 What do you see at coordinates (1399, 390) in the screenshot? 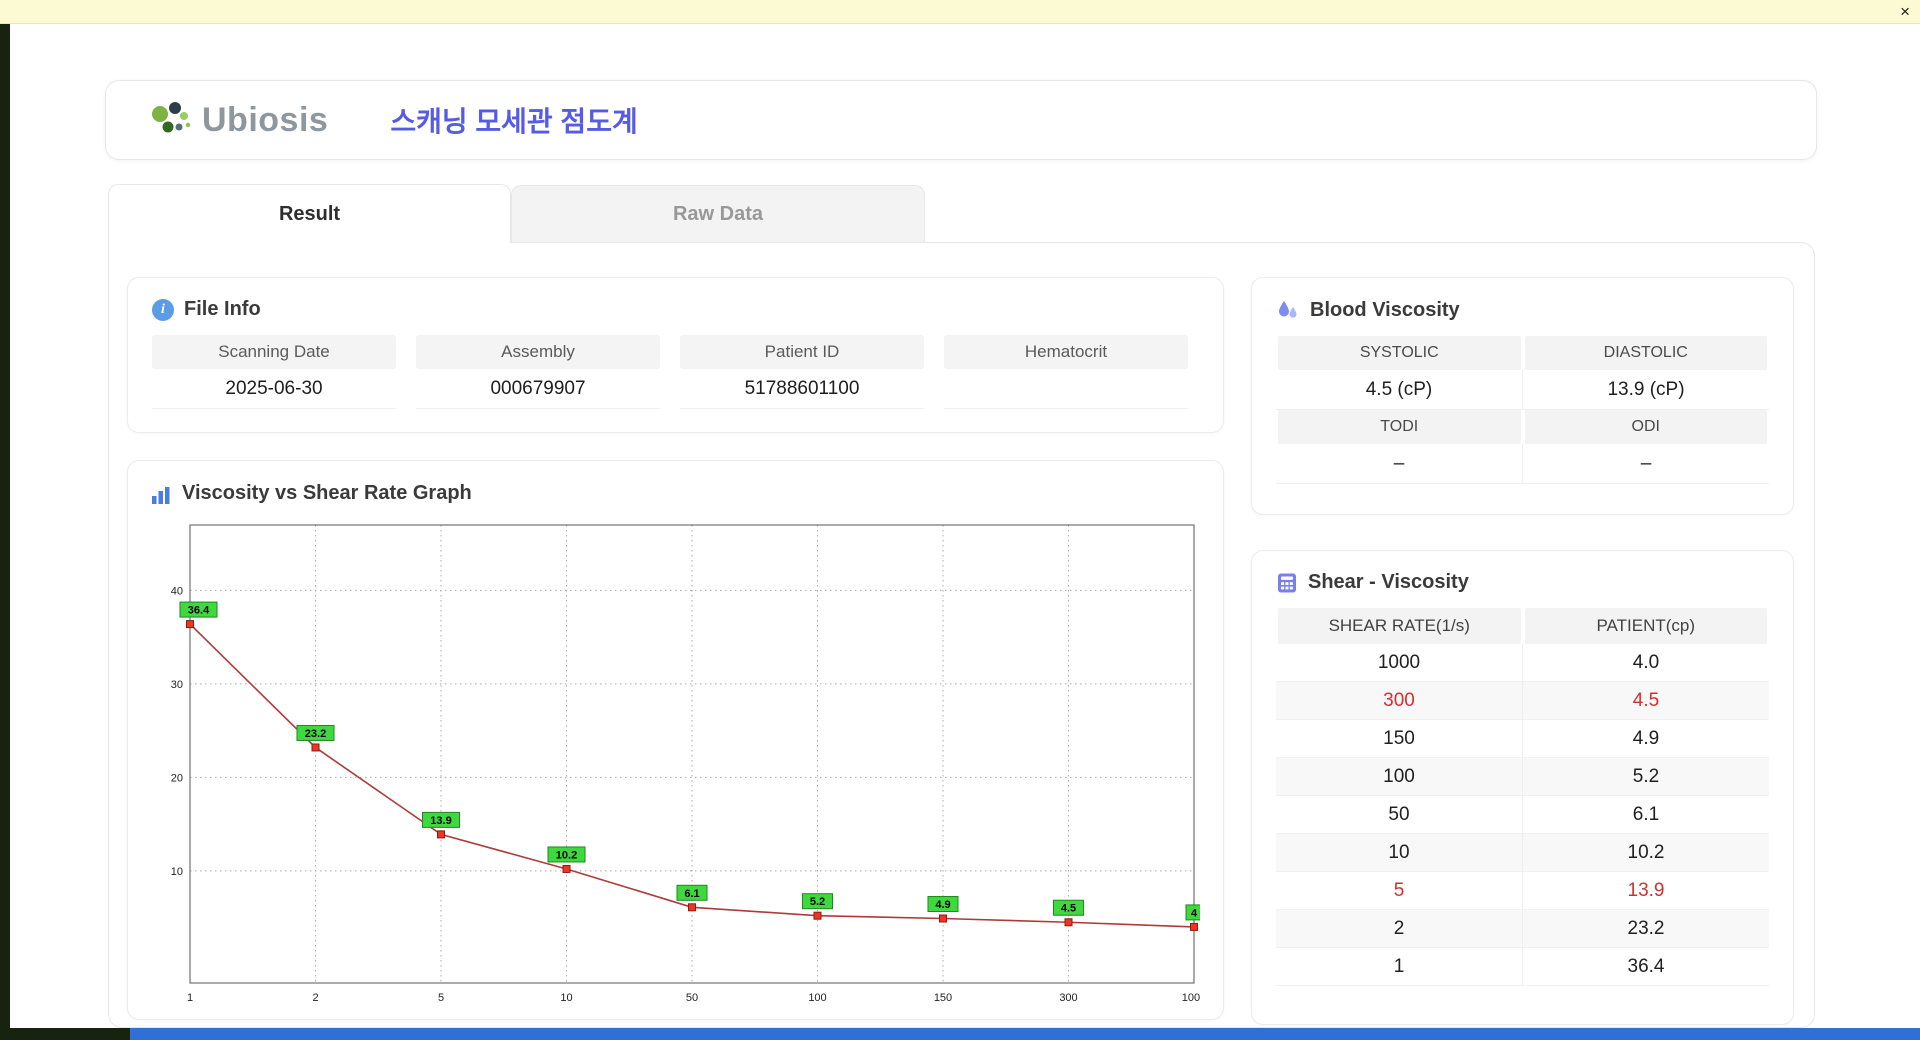
I see `bv-value-cell: 4.5 (cP)` at bounding box center [1399, 390].